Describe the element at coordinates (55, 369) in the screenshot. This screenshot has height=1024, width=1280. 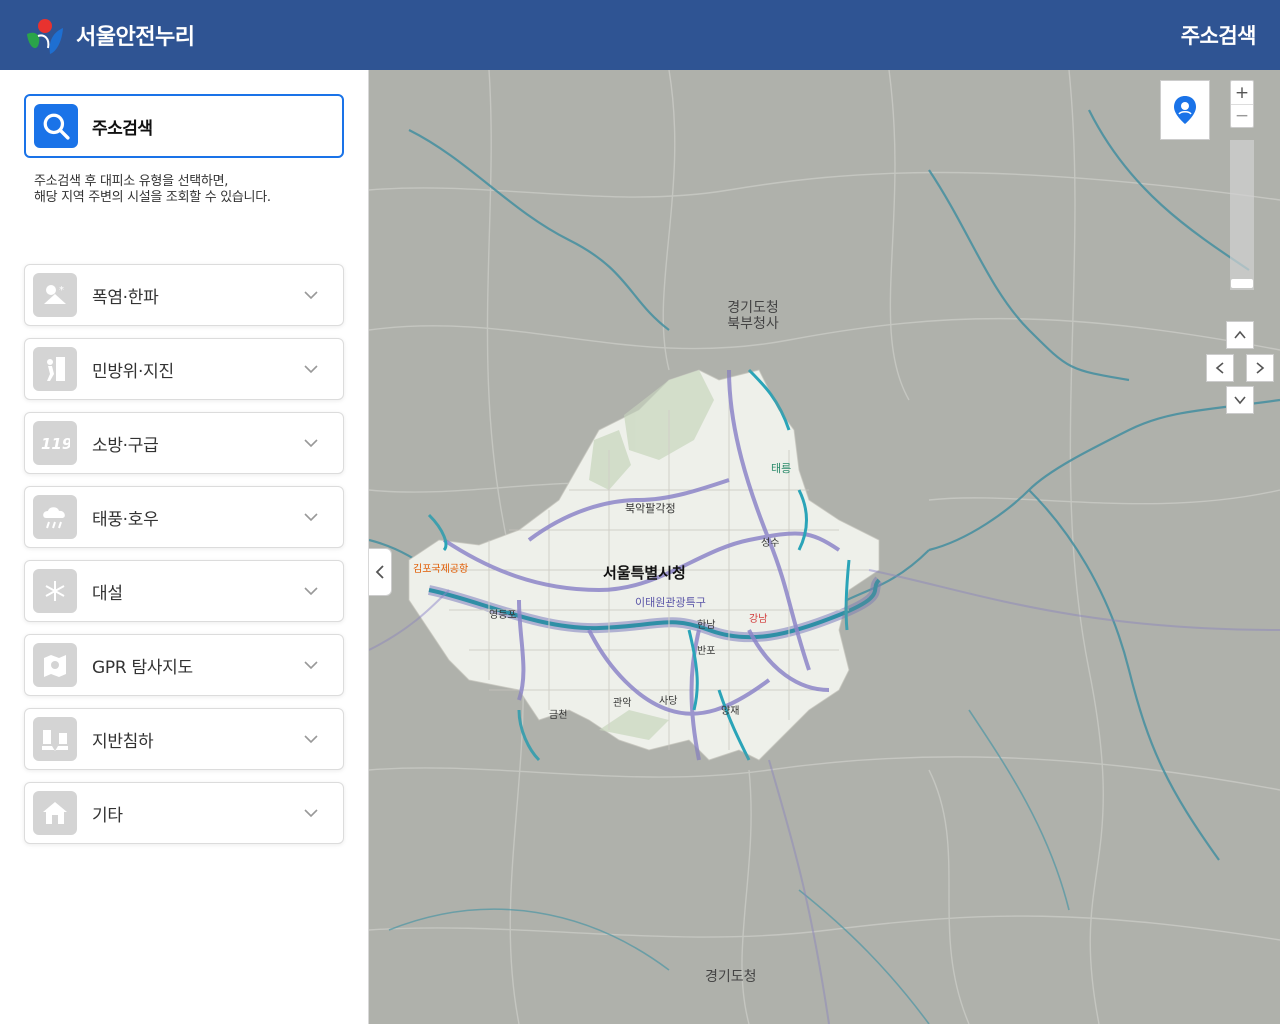
I see `civil-defense-earthquake-icon` at that location.